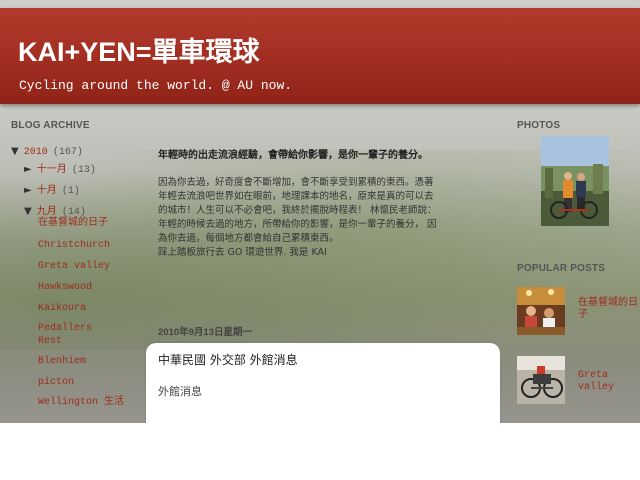 This screenshot has height=480, width=640. Describe the element at coordinates (83, 245) in the screenshot. I see `archive-post-link: Christchurch` at that location.